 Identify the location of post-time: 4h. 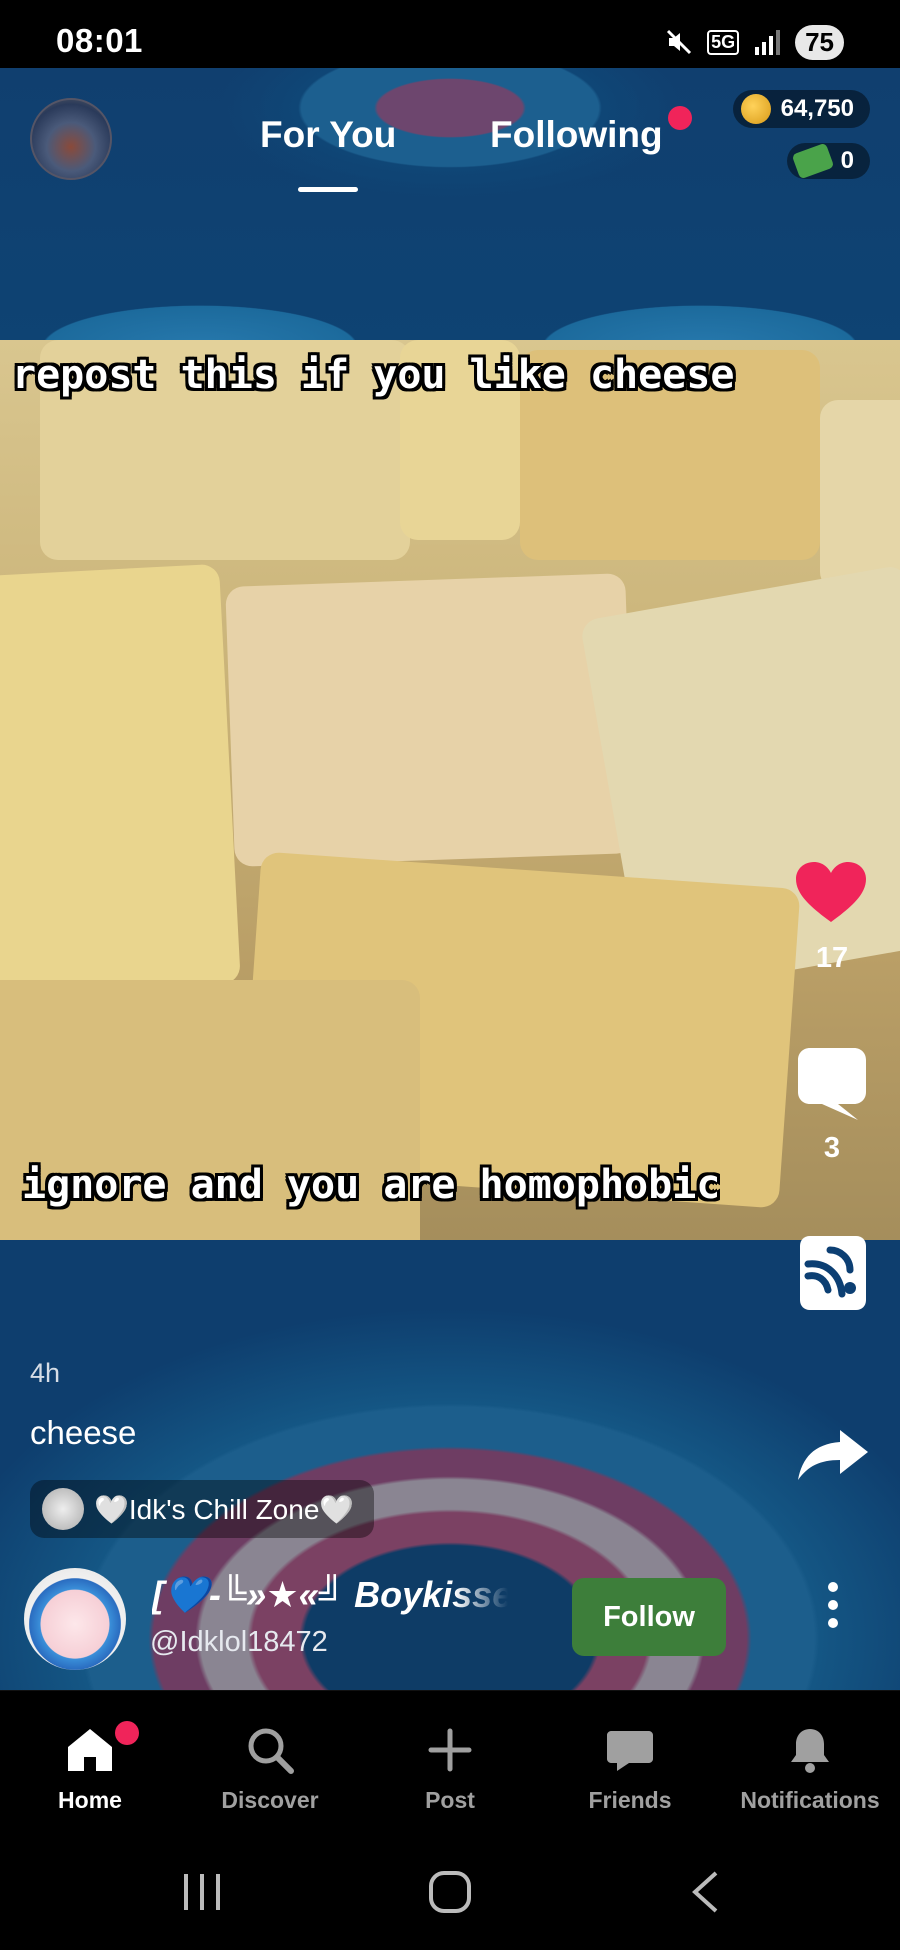
(45, 1373).